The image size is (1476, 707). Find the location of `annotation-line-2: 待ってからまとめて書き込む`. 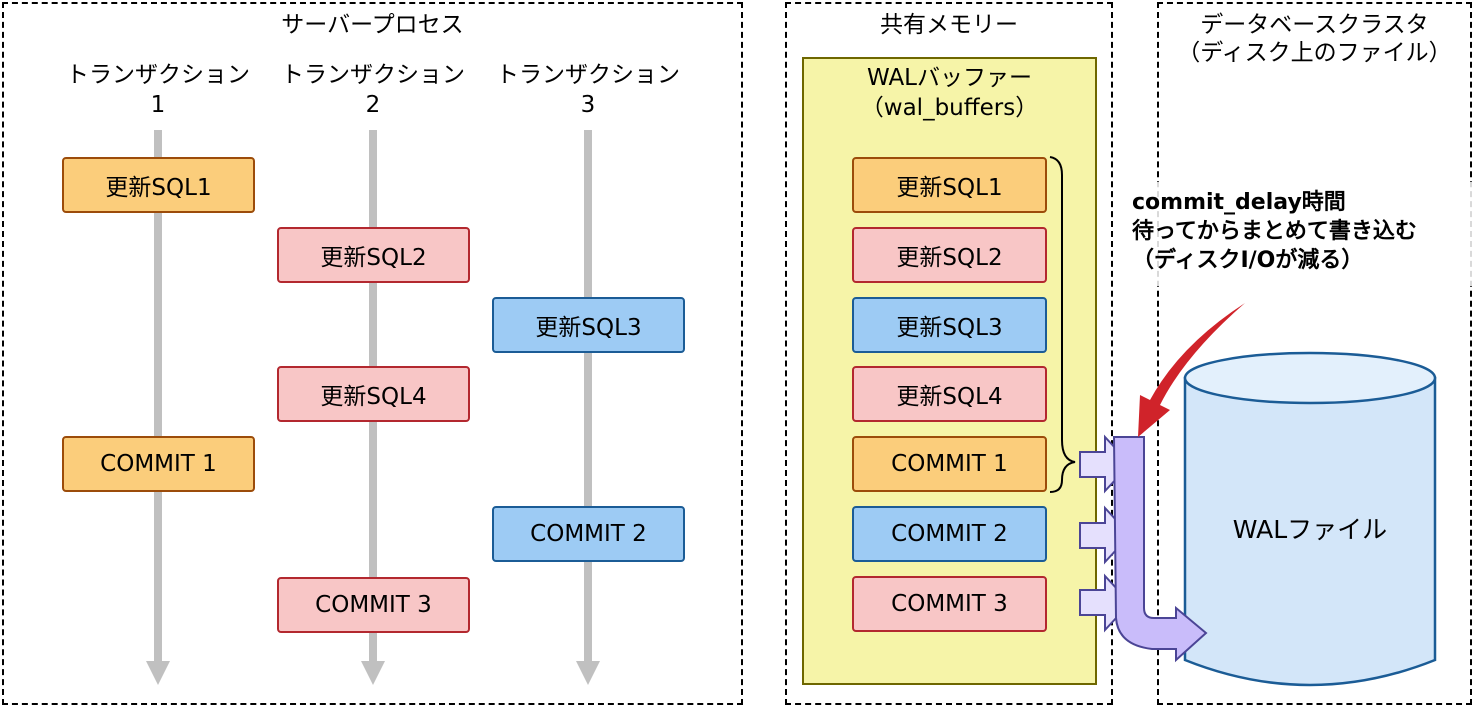

annotation-line-2: 待ってからまとめて書き込む is located at coordinates (1274, 231).